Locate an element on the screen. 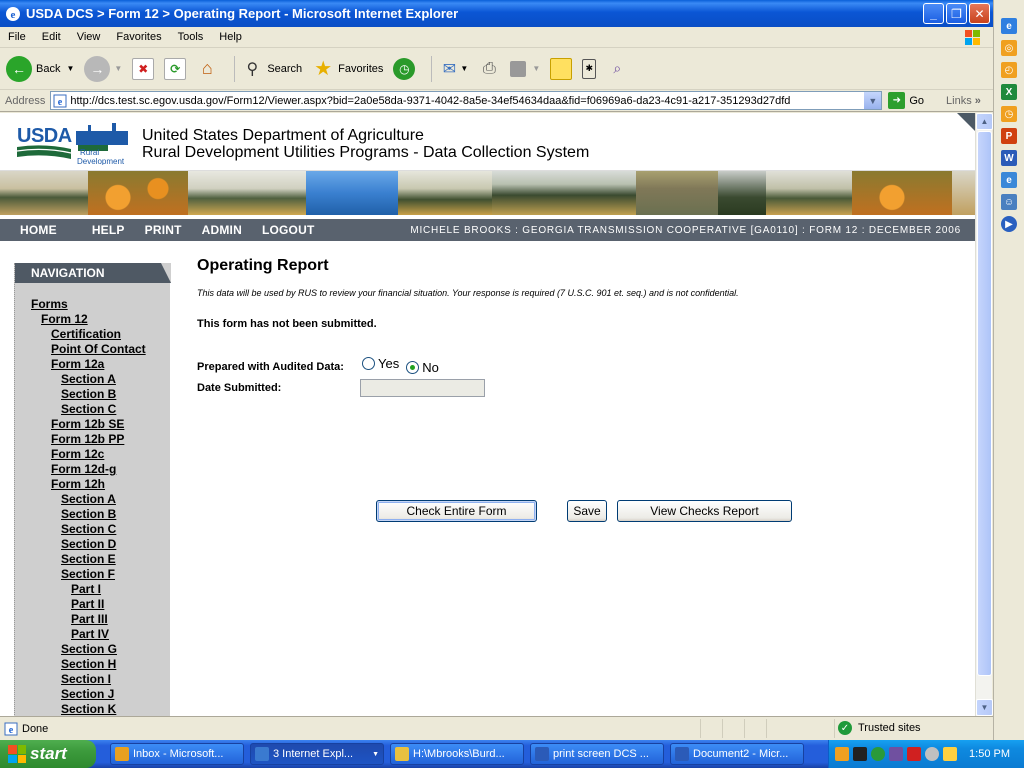 This screenshot has width=1024, height=768. audited-no-radio: No is located at coordinates (422, 367).